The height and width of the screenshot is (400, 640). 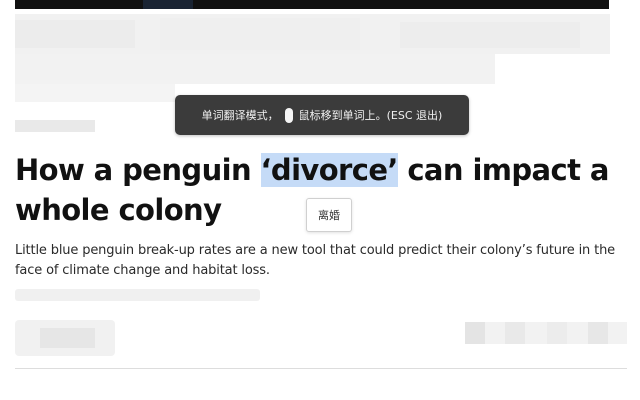 What do you see at coordinates (312, 4) in the screenshot?
I see `article-hero-image` at bounding box center [312, 4].